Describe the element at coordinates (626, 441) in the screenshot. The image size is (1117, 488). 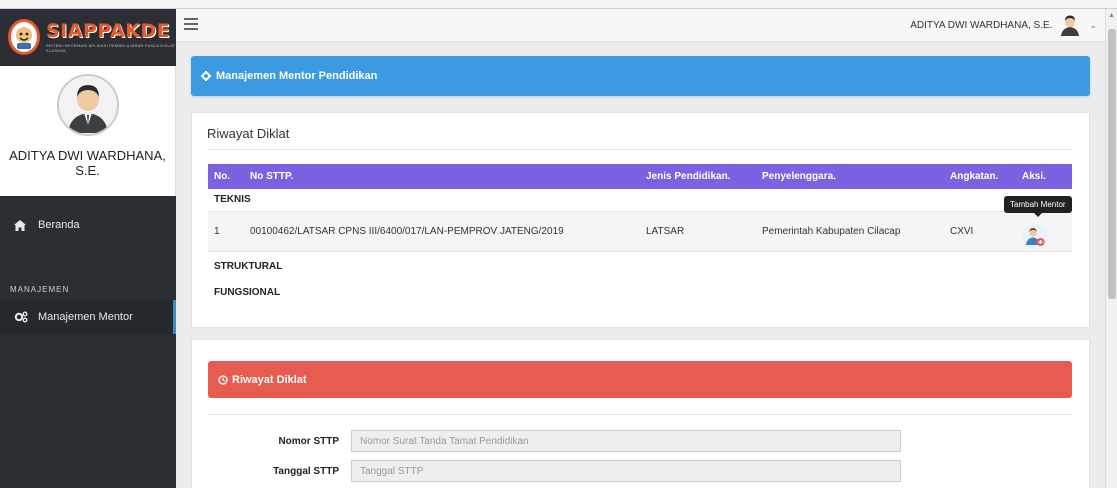
I see `nomor-sttp-input` at that location.